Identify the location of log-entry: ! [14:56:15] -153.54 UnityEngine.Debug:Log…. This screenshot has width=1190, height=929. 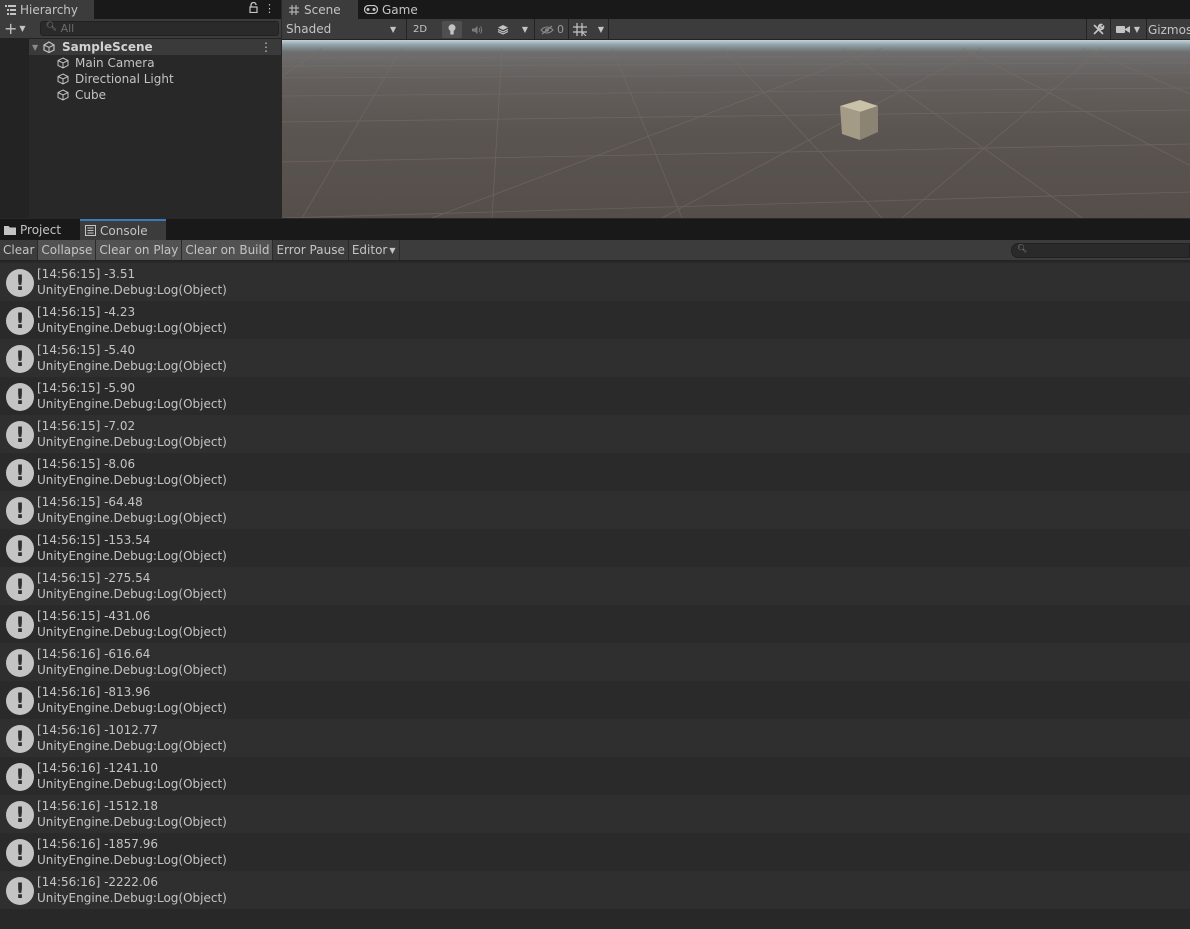
(595, 548).